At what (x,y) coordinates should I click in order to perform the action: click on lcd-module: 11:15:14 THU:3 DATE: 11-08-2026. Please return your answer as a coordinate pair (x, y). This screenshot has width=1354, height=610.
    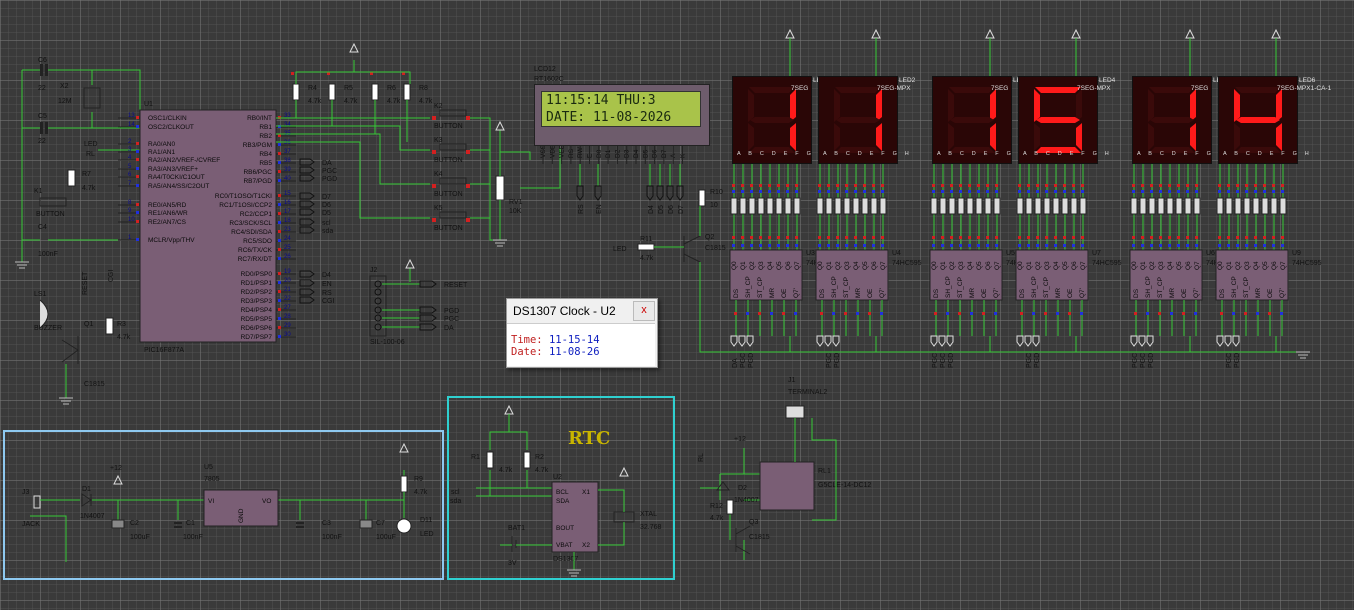
    Looking at the image, I should click on (622, 115).